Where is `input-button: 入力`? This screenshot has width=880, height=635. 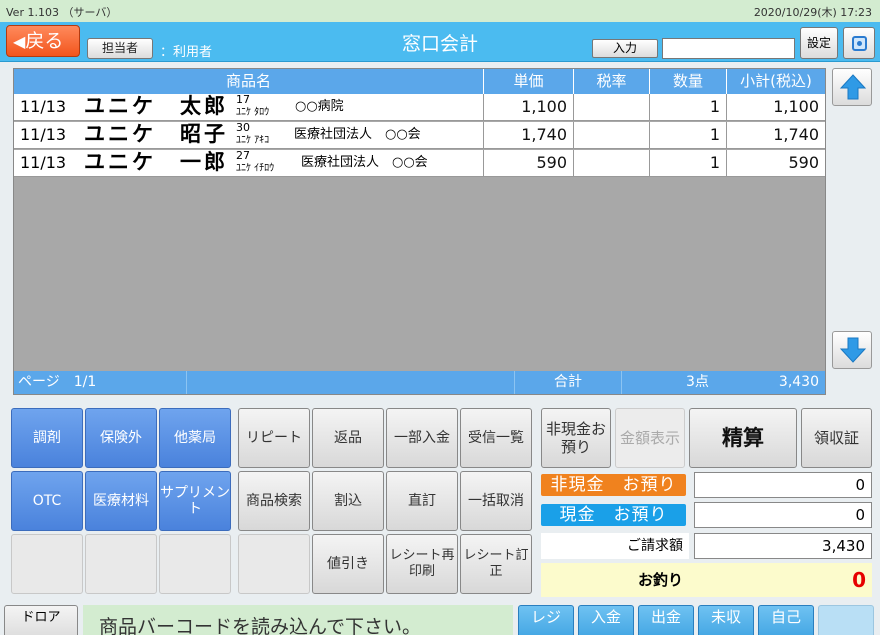 input-button: 入力 is located at coordinates (625, 48).